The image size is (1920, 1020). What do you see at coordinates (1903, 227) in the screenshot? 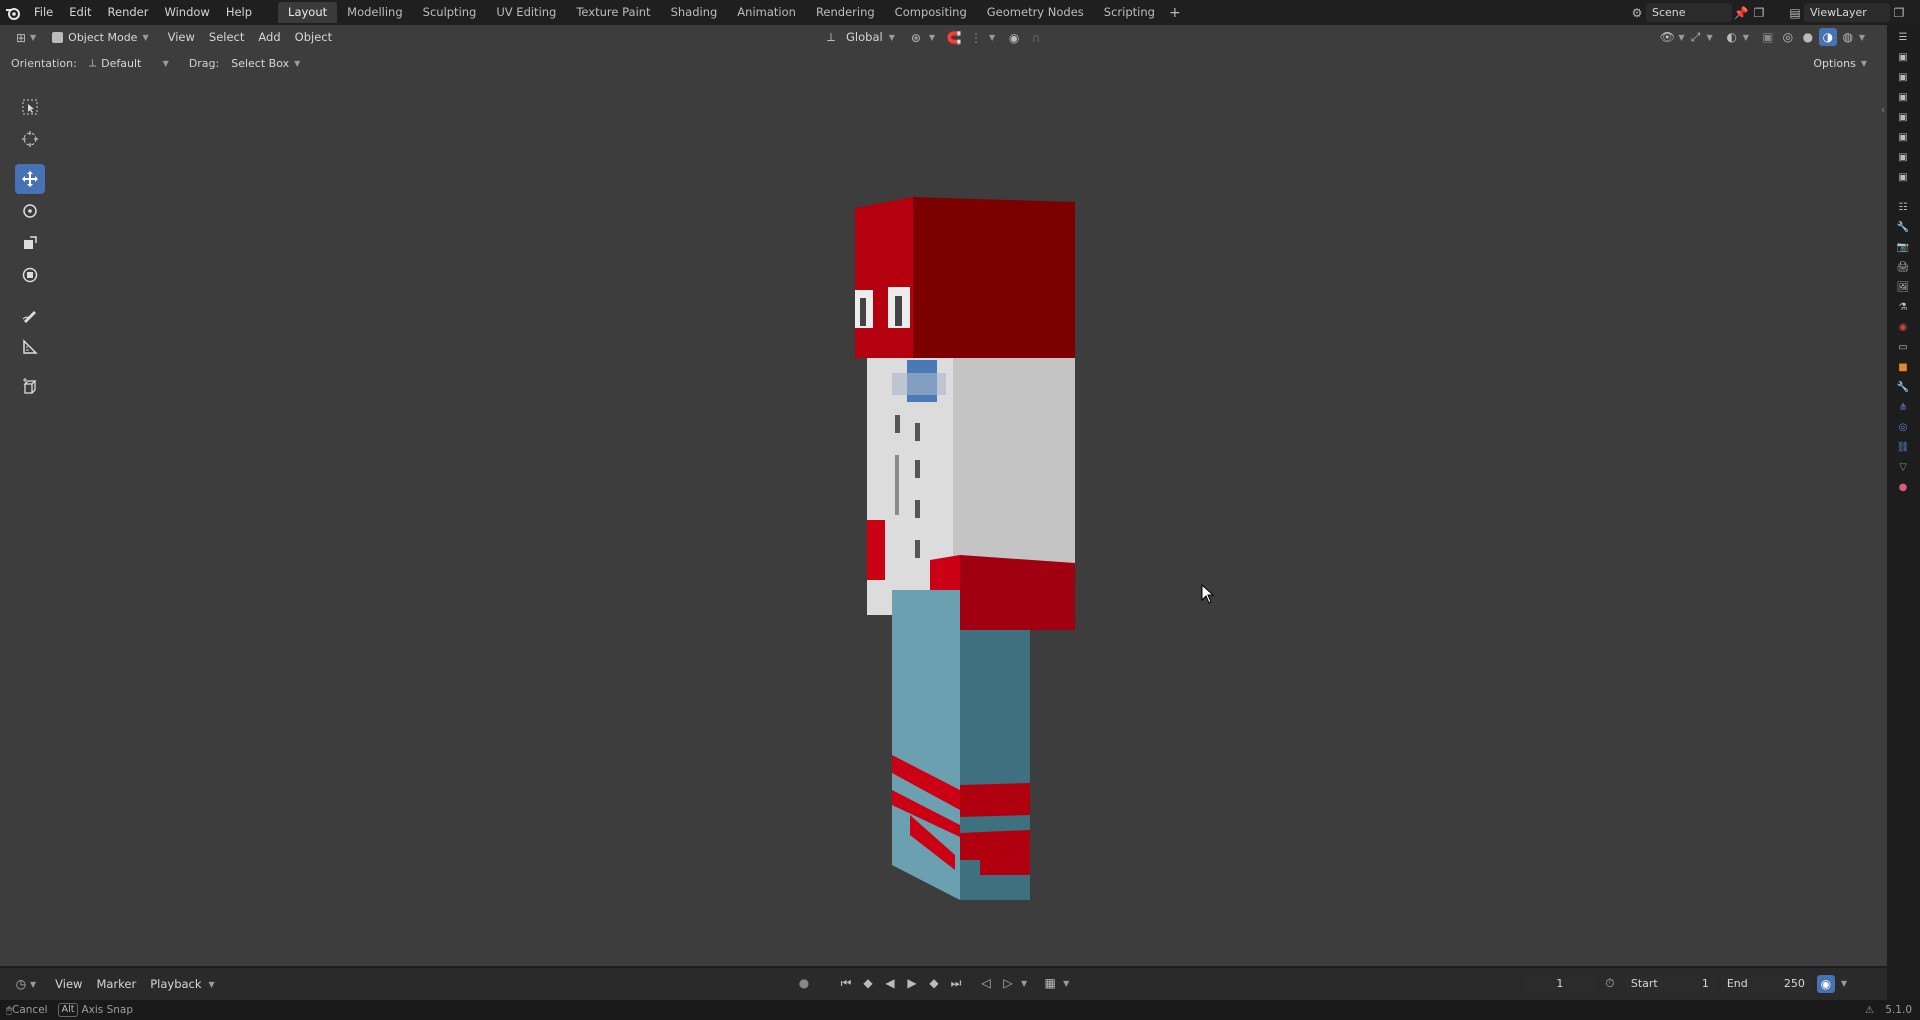
I see `tool-properties-icon: 🔧` at bounding box center [1903, 227].